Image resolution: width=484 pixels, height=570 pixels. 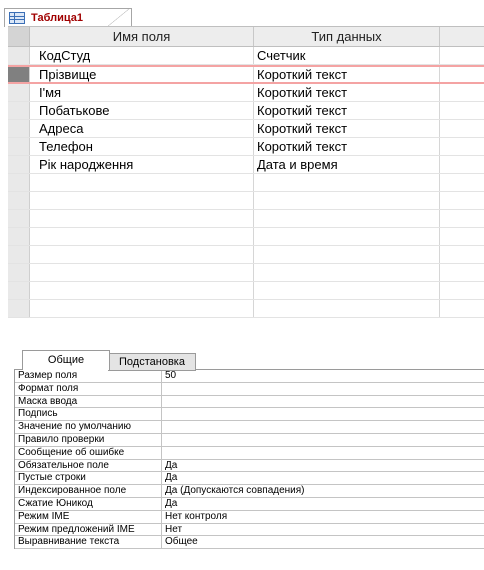 I want to click on property-label: Правило проверки, so click(x=88, y=439).